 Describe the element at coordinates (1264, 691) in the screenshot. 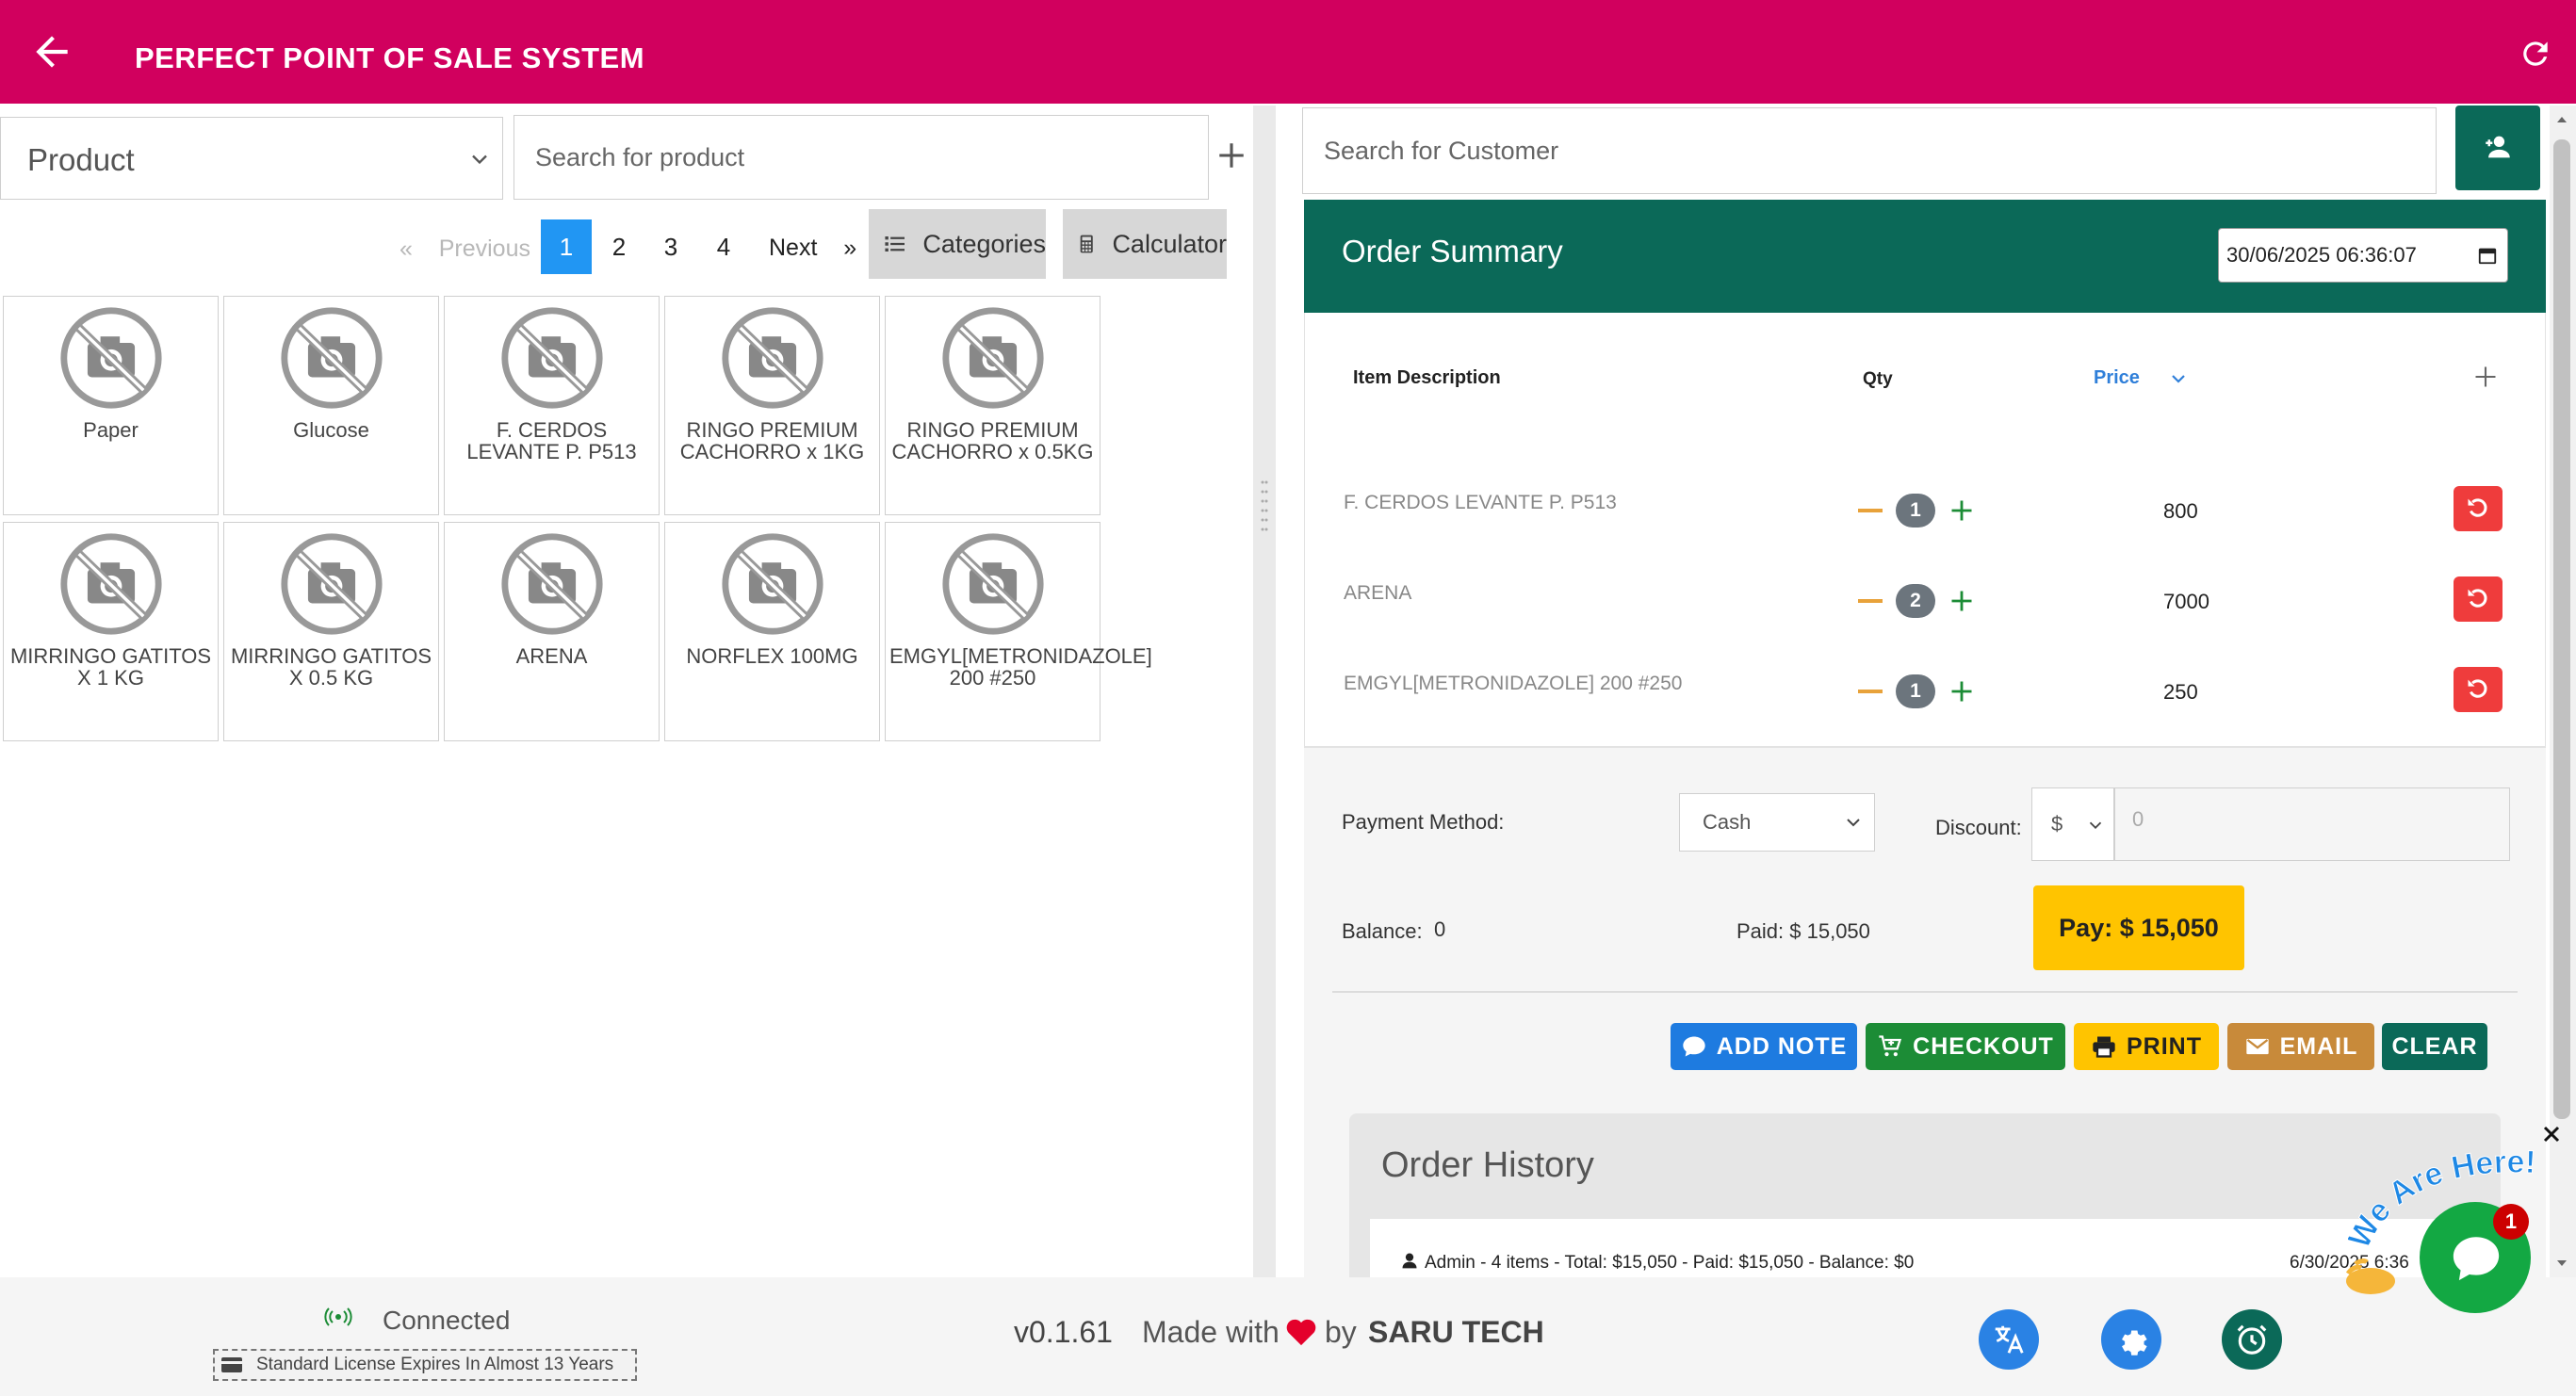

I see `panel-splitter` at that location.